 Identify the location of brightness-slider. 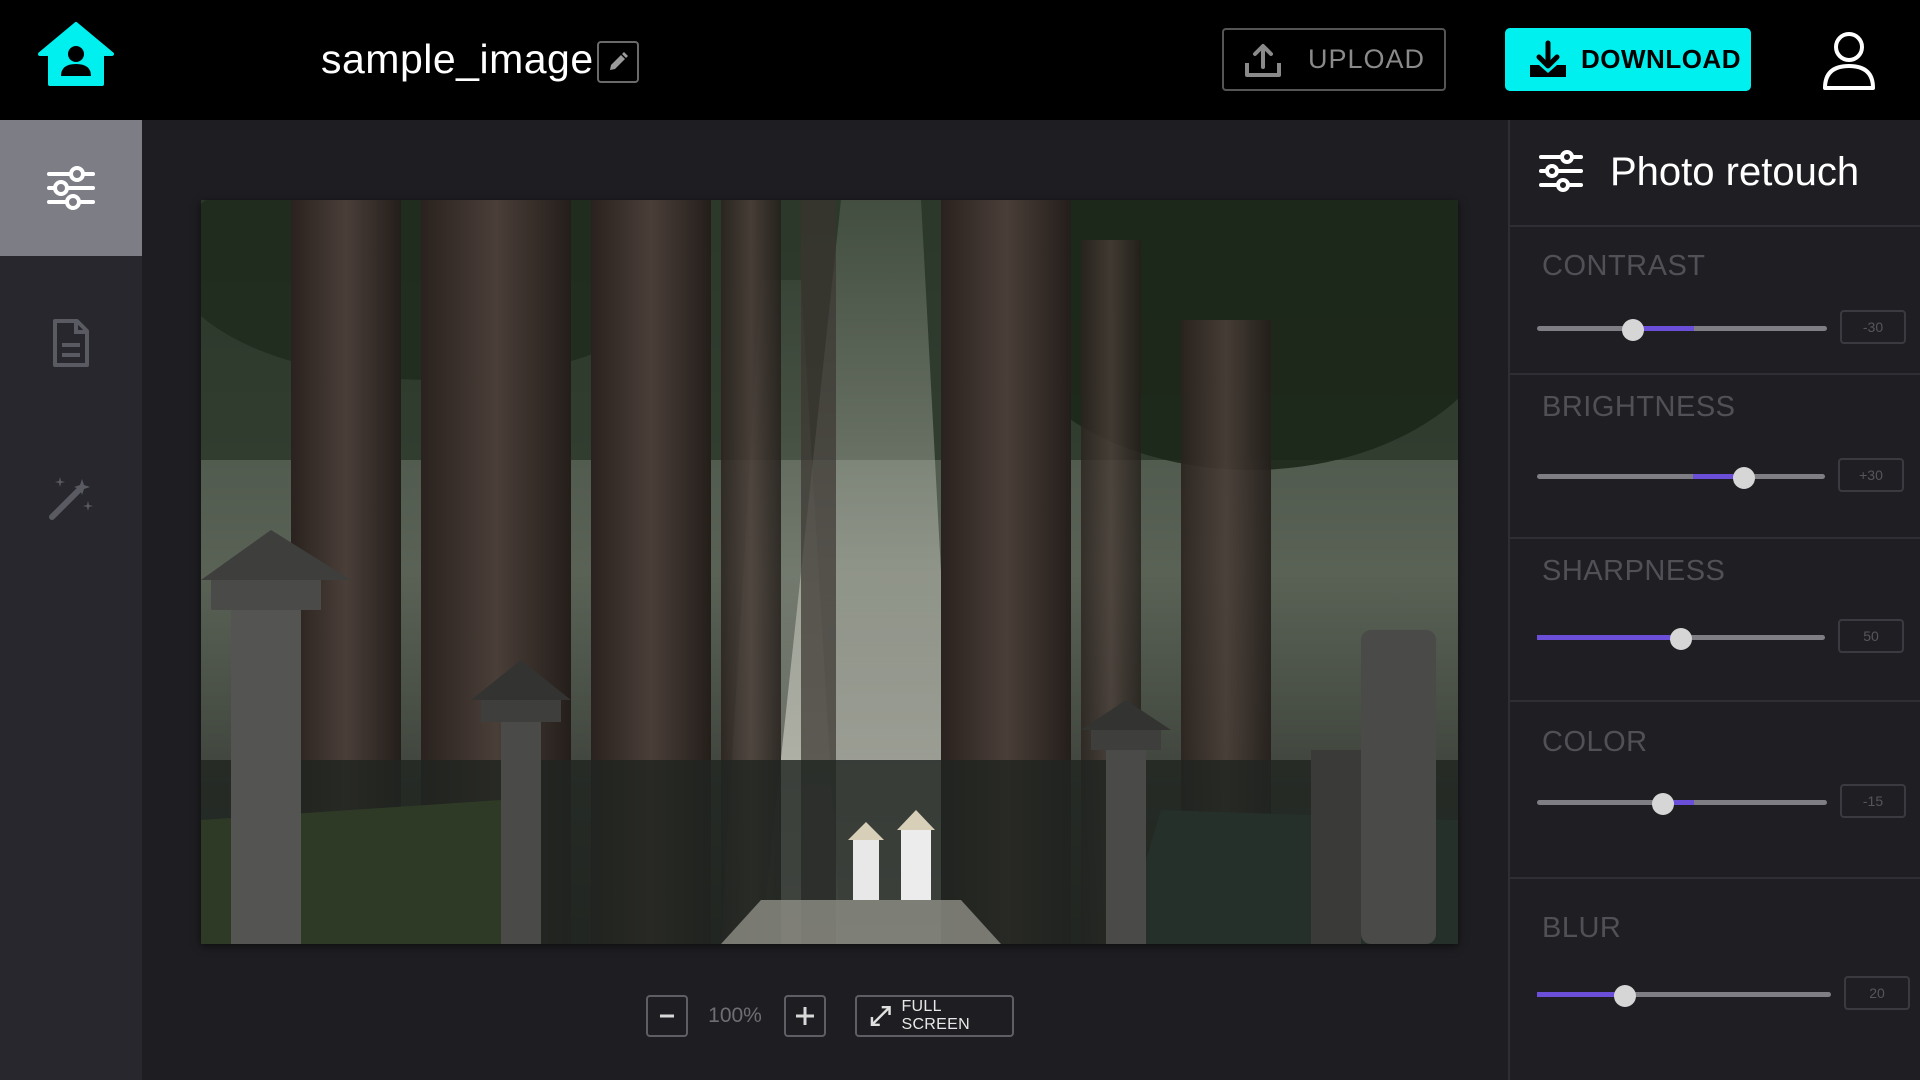
(1681, 478).